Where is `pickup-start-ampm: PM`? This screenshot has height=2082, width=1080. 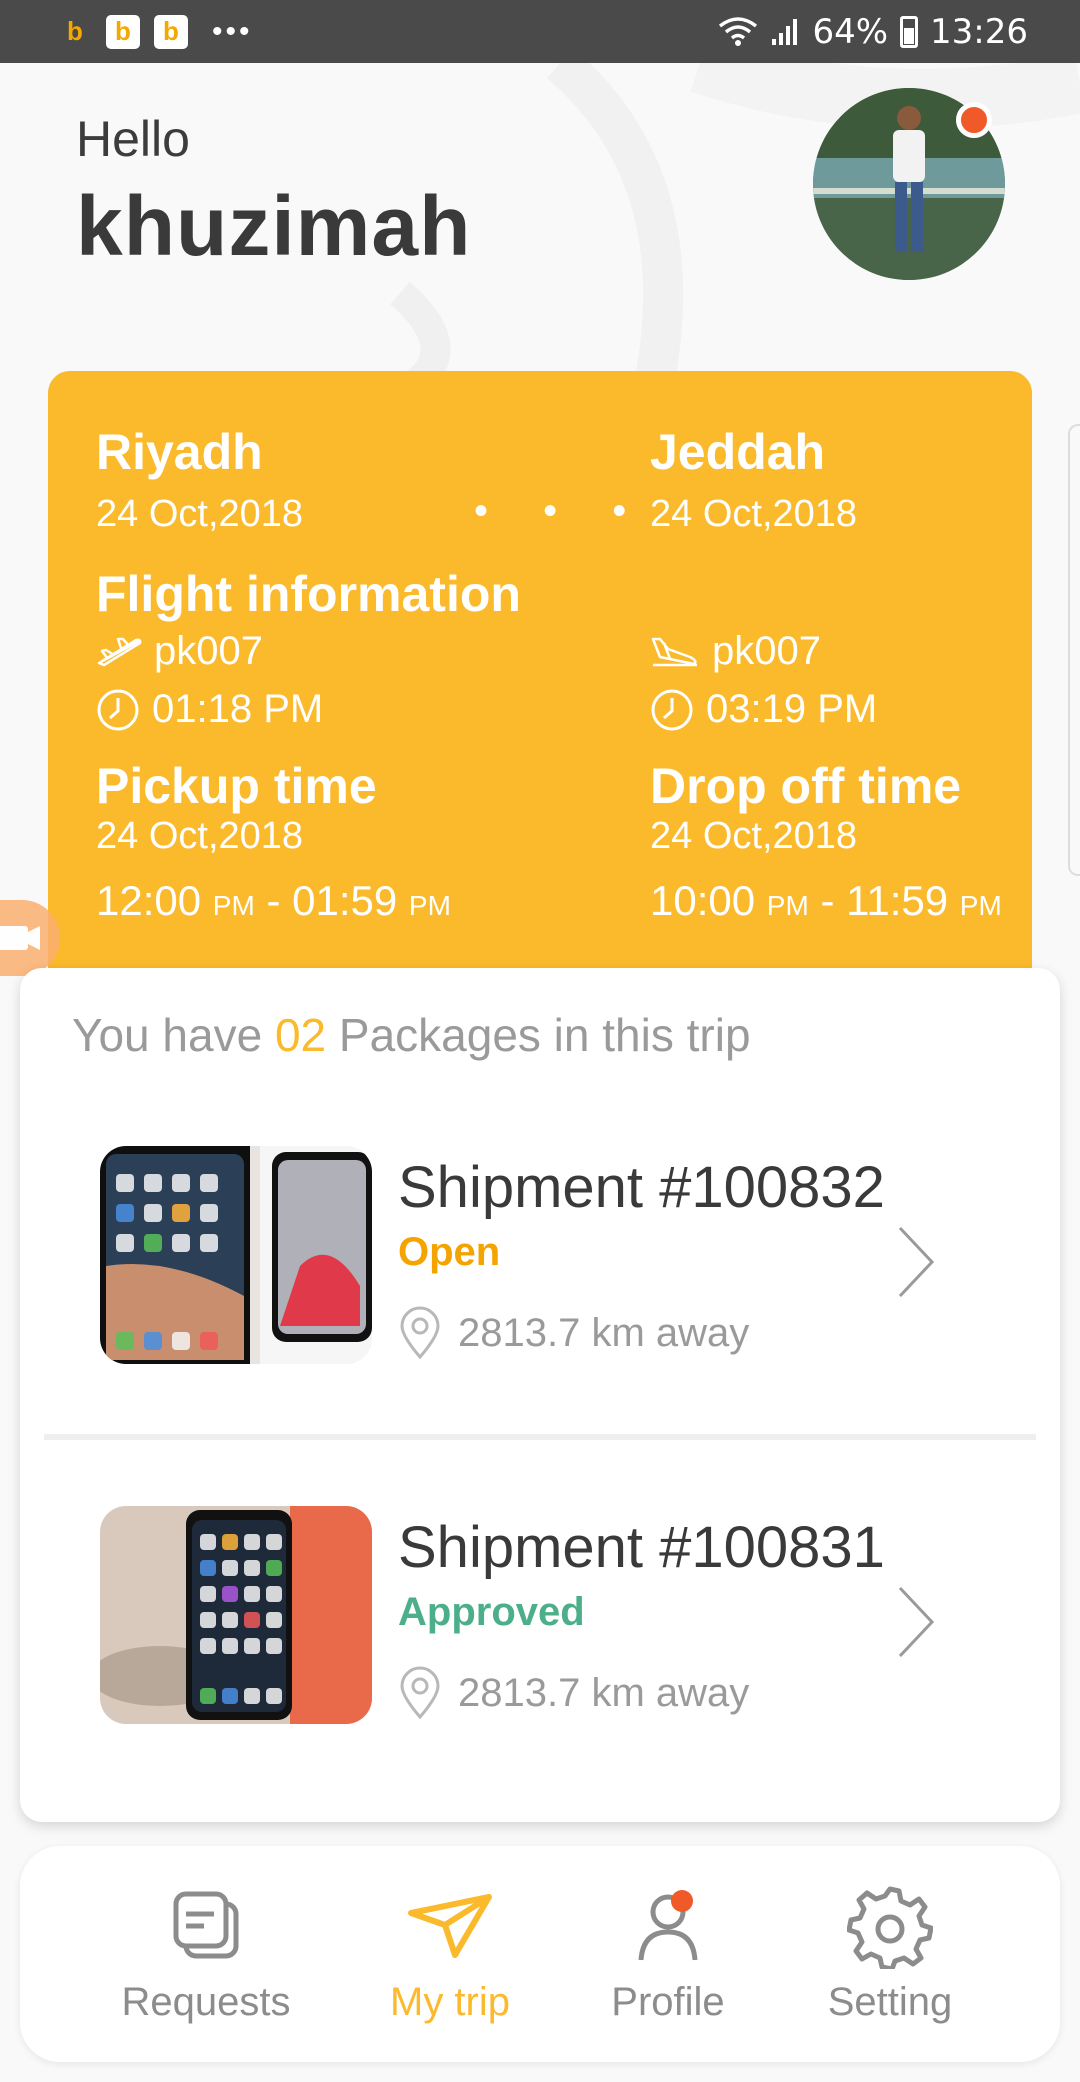
pickup-start-ampm: PM is located at coordinates (233, 905).